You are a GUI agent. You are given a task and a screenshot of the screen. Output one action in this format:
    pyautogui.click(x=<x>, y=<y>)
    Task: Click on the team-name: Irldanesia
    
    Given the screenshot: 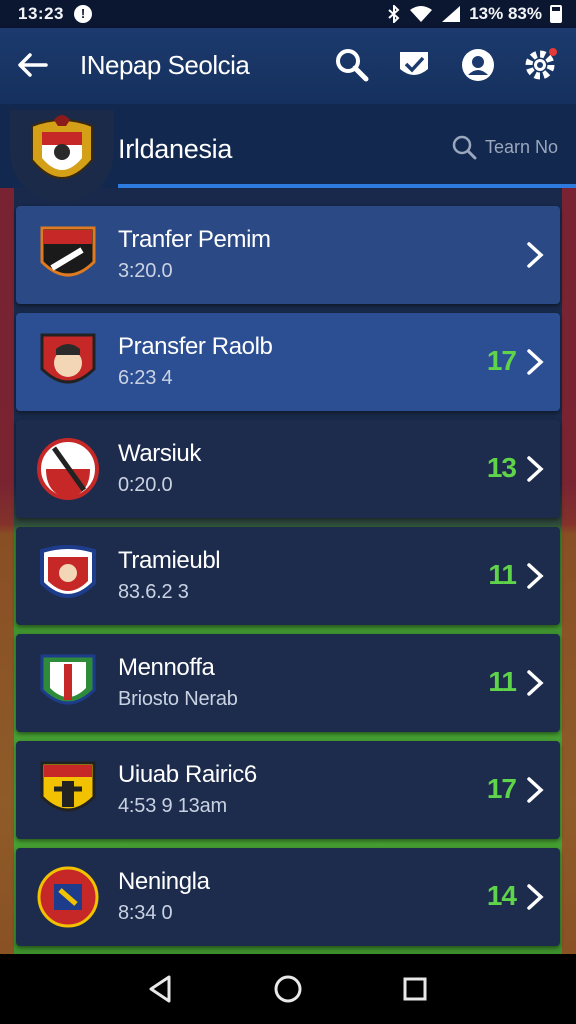 What is the action you would take?
    pyautogui.click(x=175, y=149)
    